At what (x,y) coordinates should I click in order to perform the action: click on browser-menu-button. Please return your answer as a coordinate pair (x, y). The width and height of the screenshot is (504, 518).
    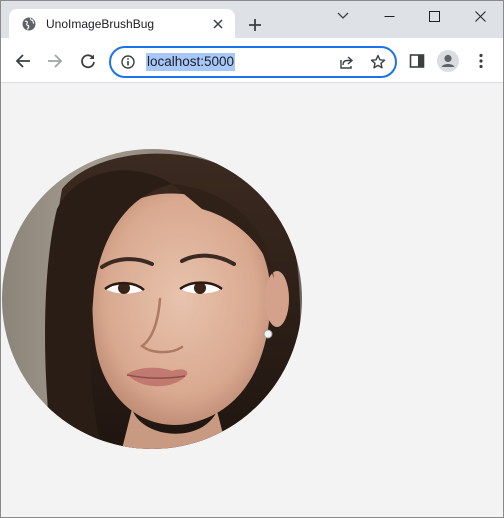
    Looking at the image, I should click on (481, 61).